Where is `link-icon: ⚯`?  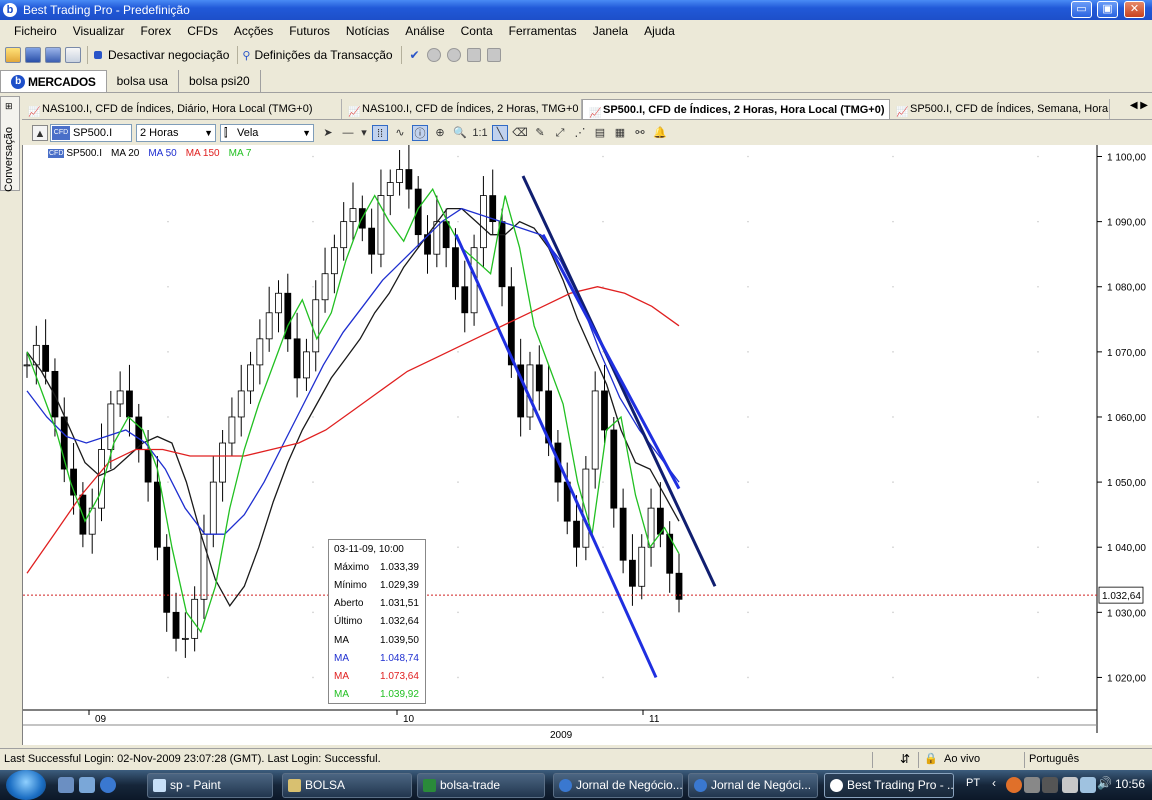
link-icon: ⚯ is located at coordinates (640, 133).